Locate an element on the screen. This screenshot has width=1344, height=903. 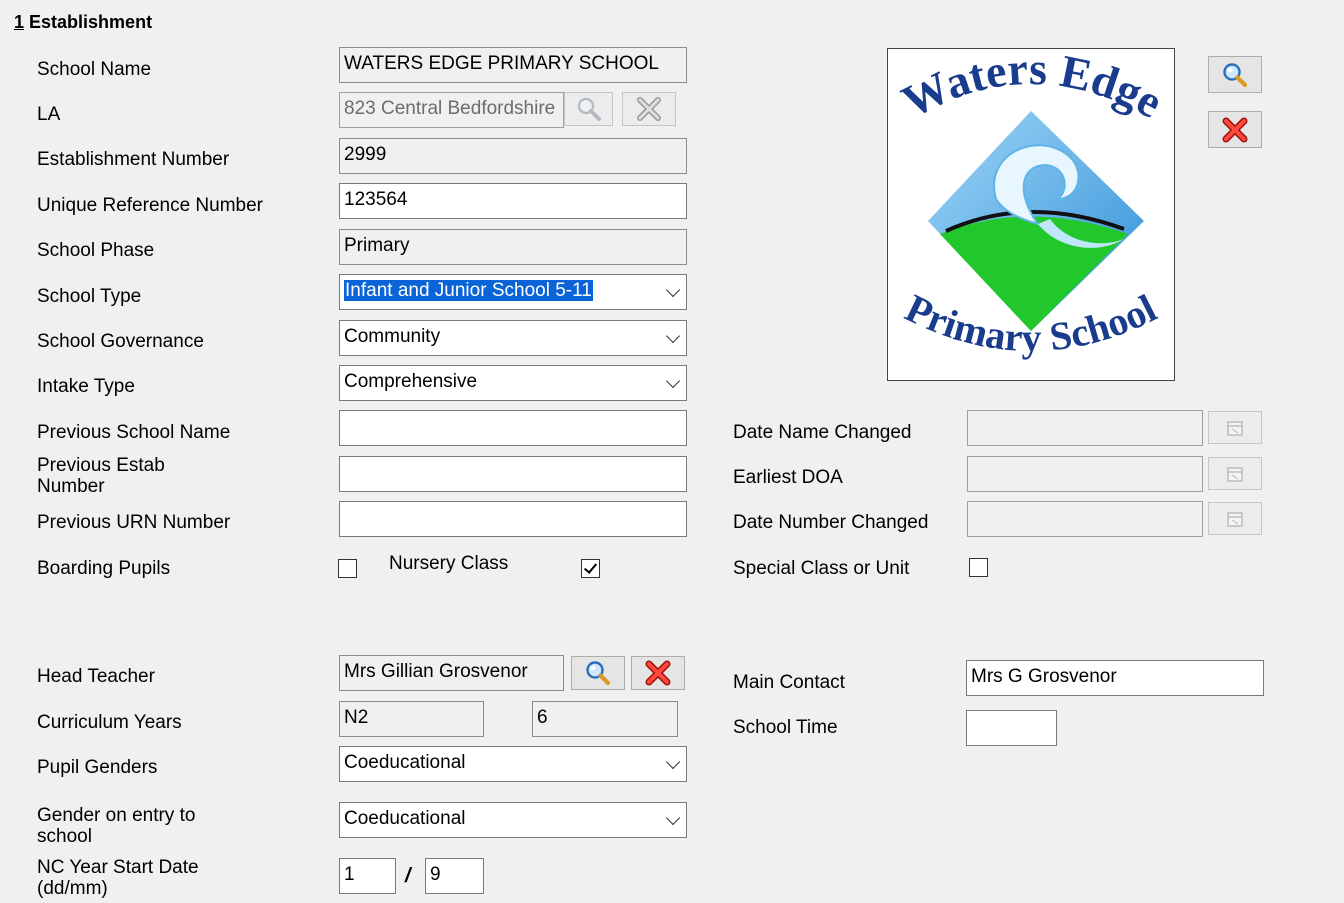
school-governance-select: Community is located at coordinates (513, 338).